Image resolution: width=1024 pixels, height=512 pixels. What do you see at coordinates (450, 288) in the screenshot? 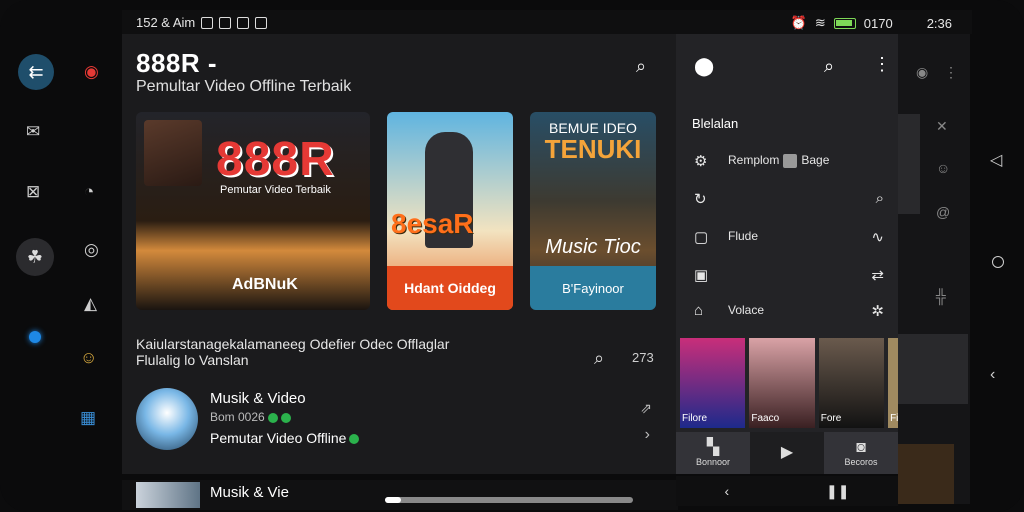
I see `card-label: Hdant Oiddeg` at bounding box center [450, 288].